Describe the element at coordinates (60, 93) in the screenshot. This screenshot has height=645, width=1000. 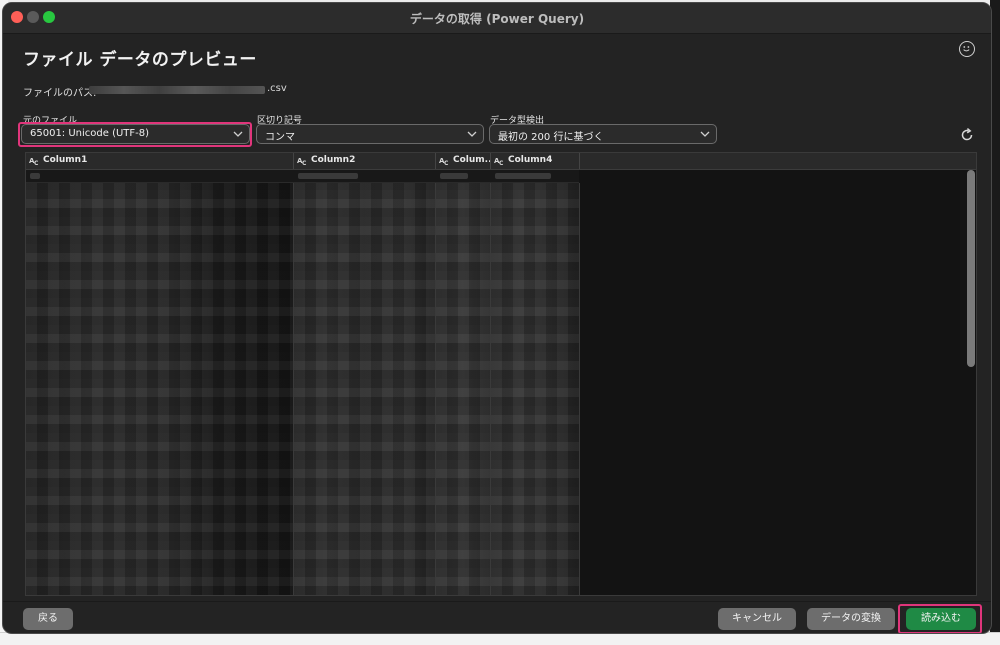
I see `file-path-label: ファイルのパス:` at that location.